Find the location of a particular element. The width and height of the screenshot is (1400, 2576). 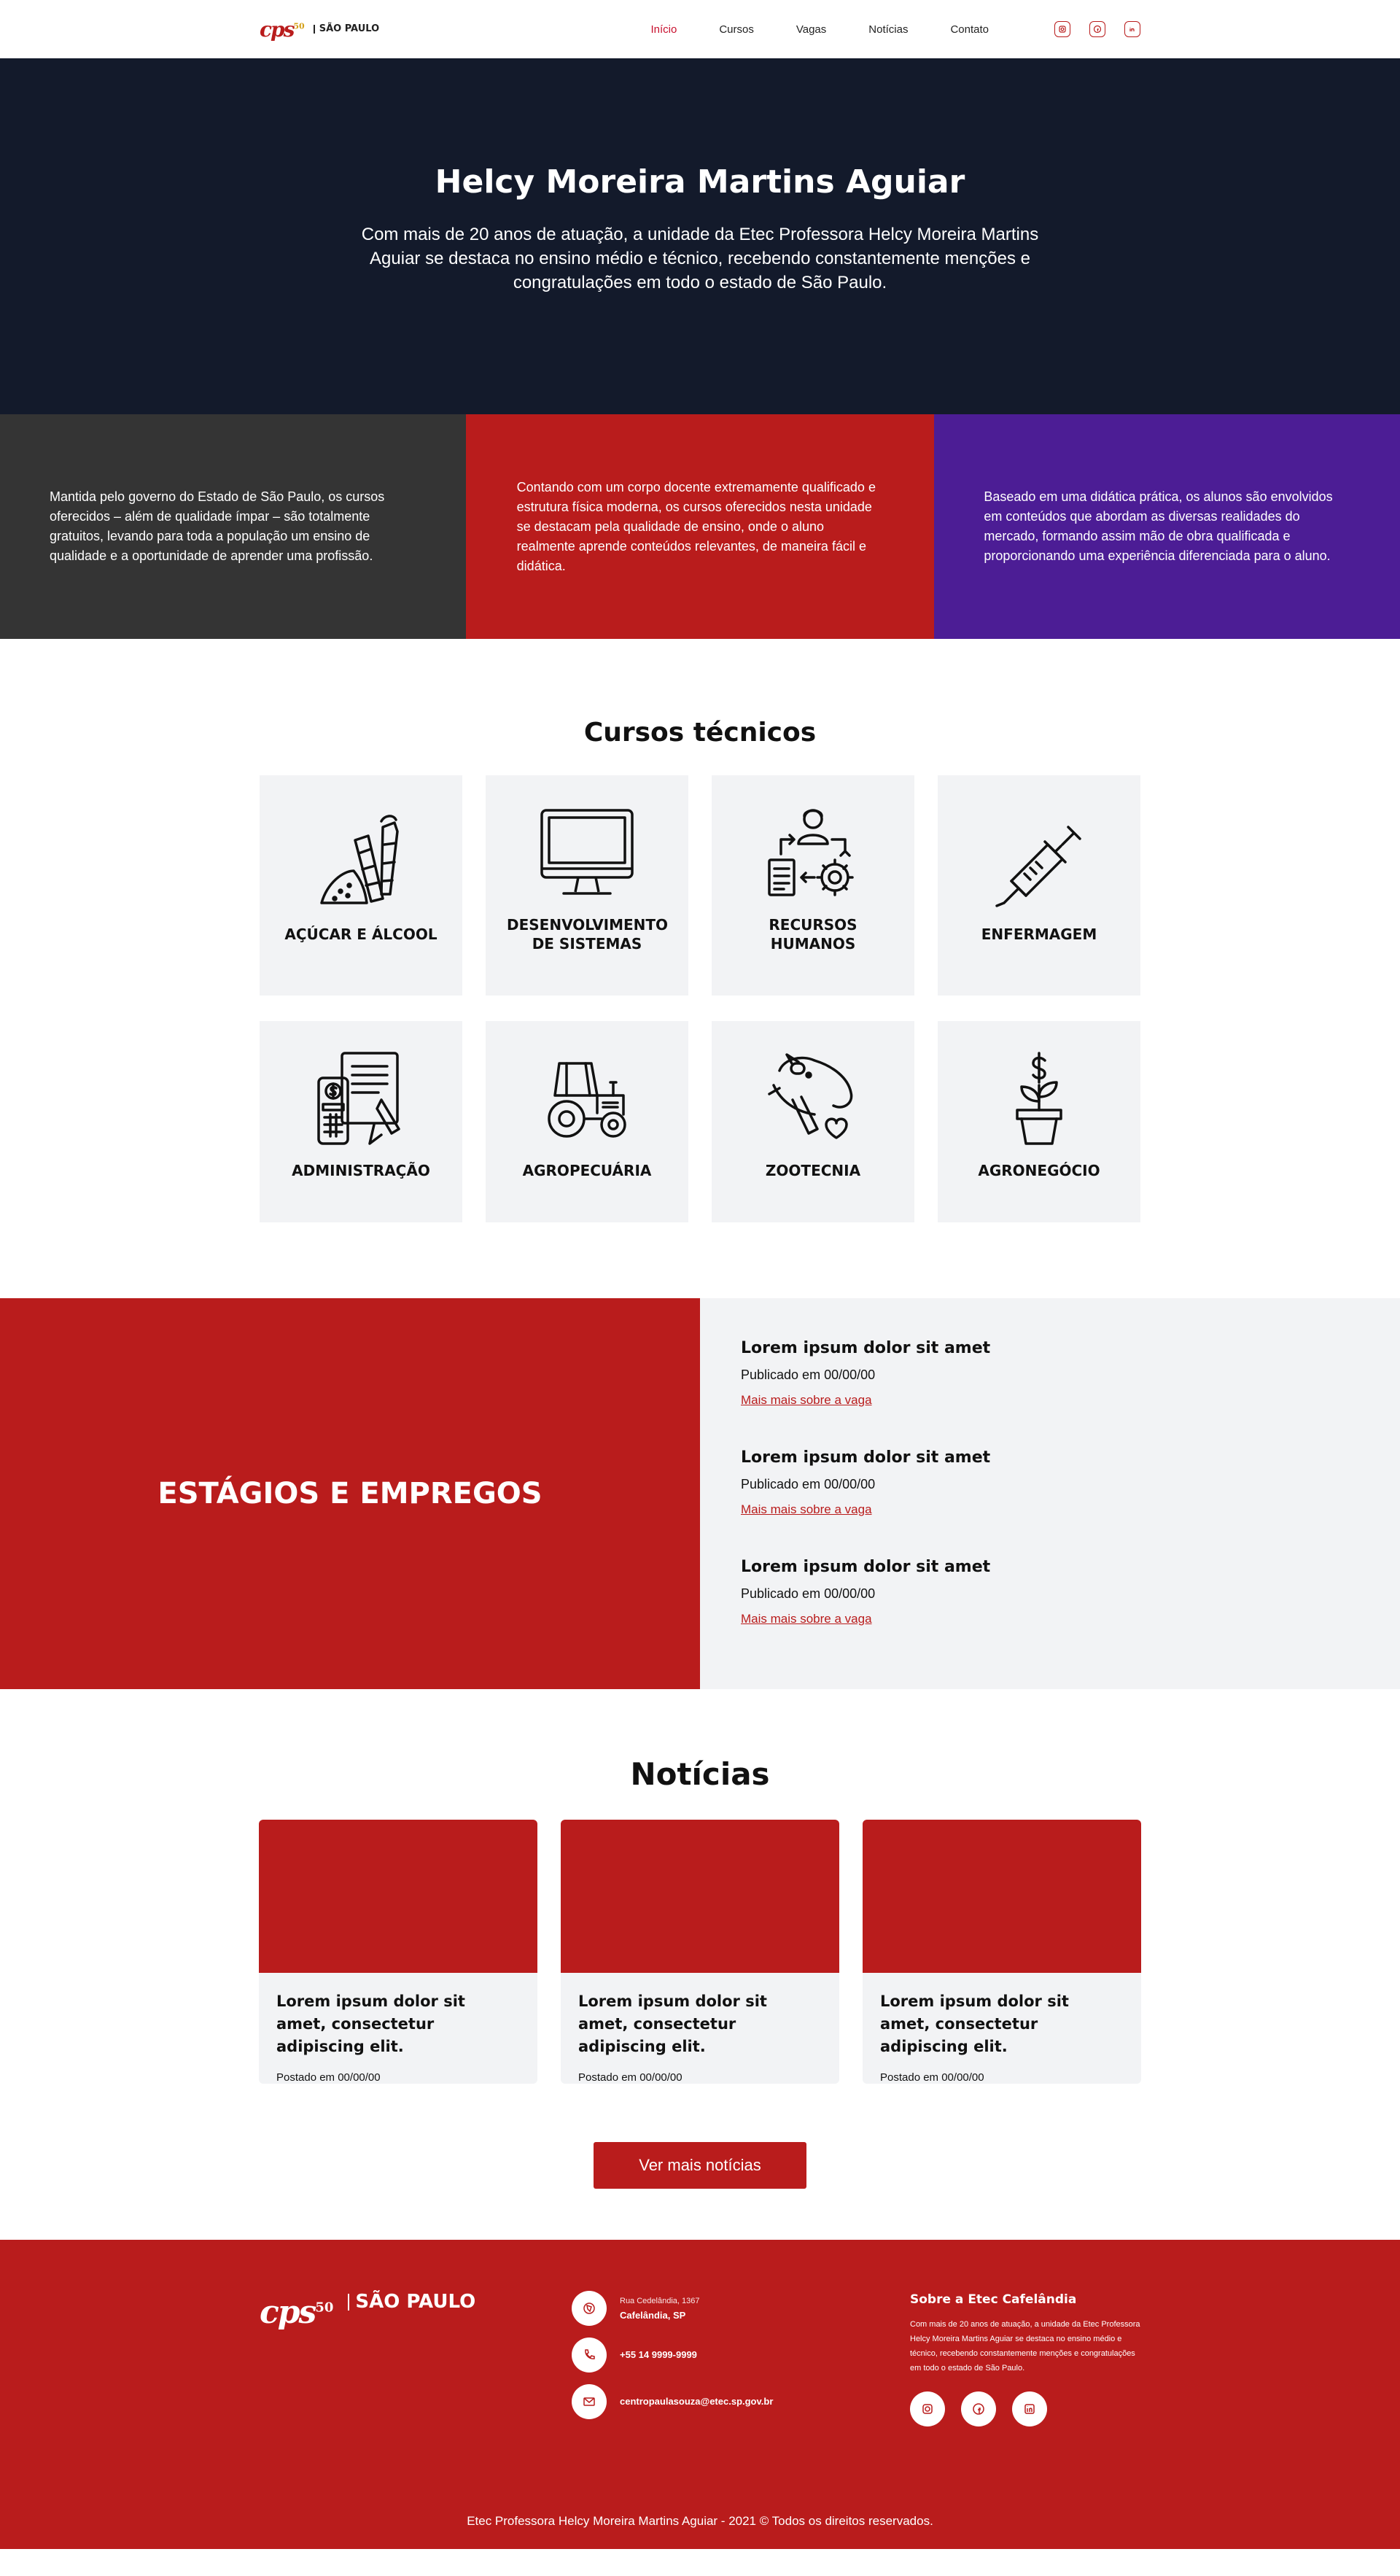

course-card-zootecnia: ZOOTECNIA is located at coordinates (813, 1121).